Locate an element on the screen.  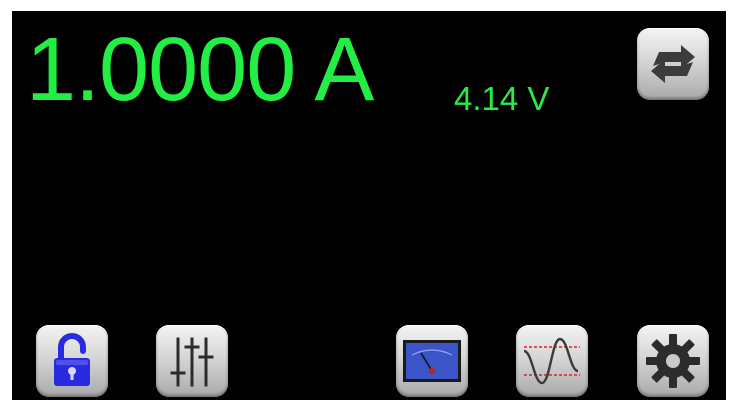
swap-arrows-icon is located at coordinates (673, 64).